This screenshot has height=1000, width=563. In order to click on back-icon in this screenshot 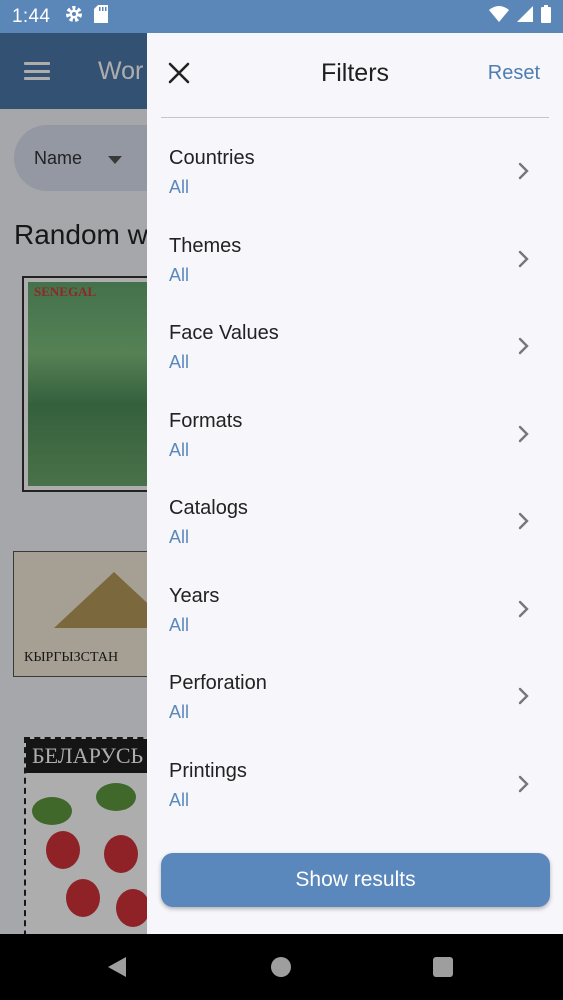, I will do `click(117, 967)`.